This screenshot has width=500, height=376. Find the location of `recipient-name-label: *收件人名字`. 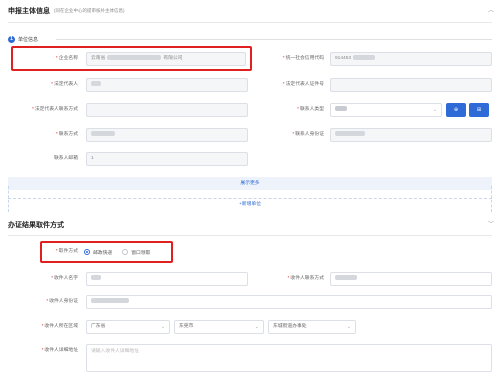

recipient-name-label: *收件人名字 is located at coordinates (64, 278).